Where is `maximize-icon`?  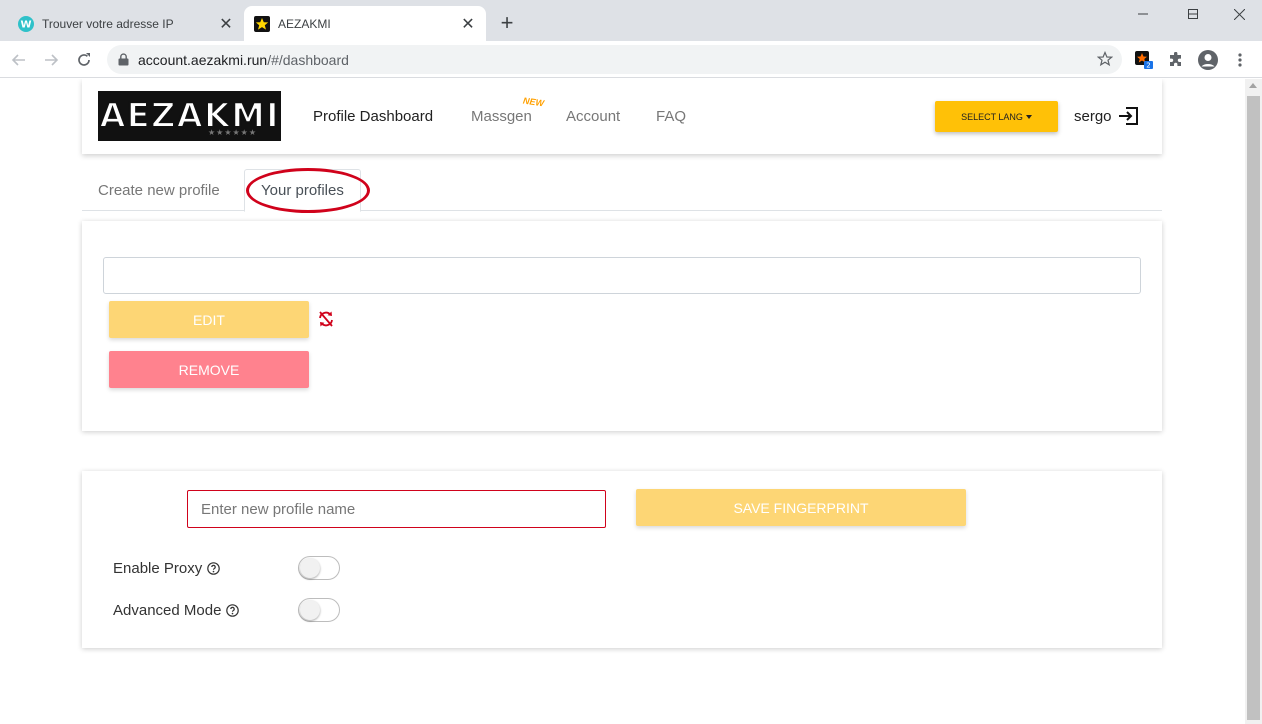
maximize-icon is located at coordinates (1193, 14).